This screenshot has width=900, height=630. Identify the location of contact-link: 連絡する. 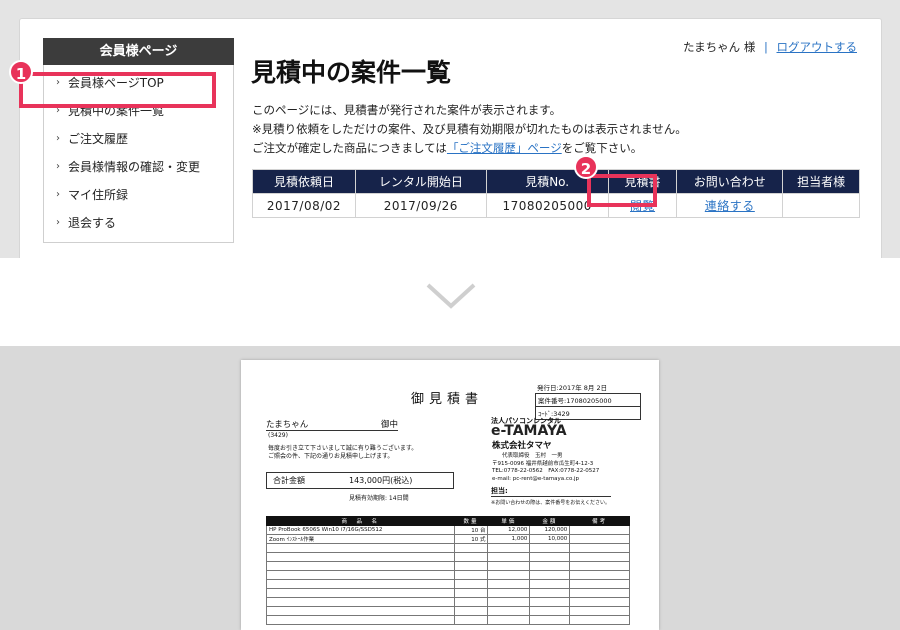
(730, 206).